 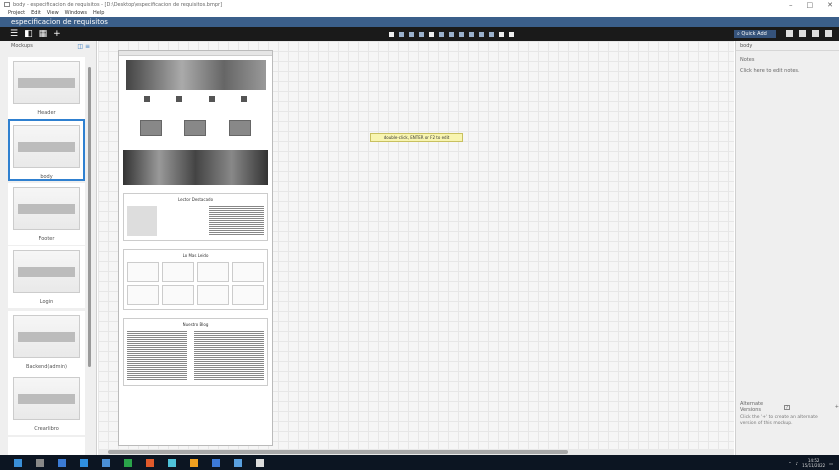 I want to click on menu-windows: Windows, so click(x=76, y=13).